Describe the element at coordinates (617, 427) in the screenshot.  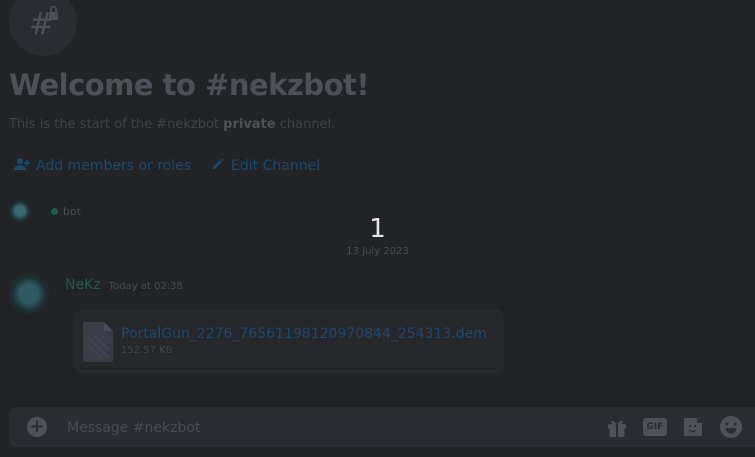
I see `gift-icon` at that location.